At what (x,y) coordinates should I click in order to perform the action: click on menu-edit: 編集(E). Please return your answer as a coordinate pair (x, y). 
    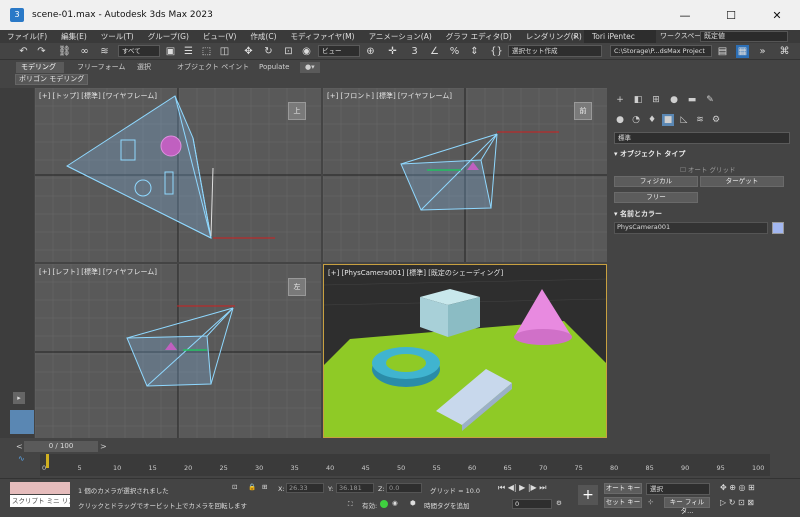
    Looking at the image, I should click on (74, 36).